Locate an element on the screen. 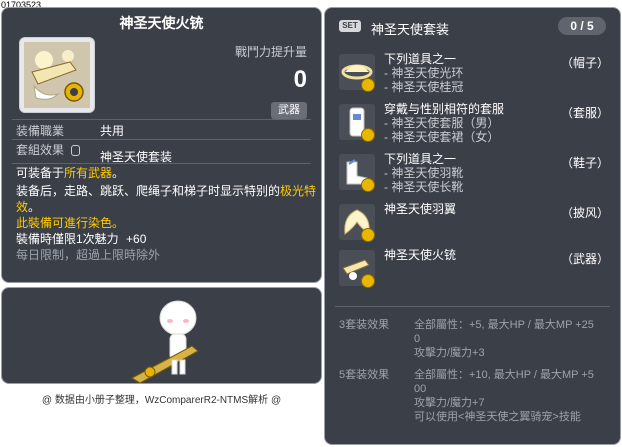  set-item-line: - 神圣天使羽靴 is located at coordinates (424, 173).